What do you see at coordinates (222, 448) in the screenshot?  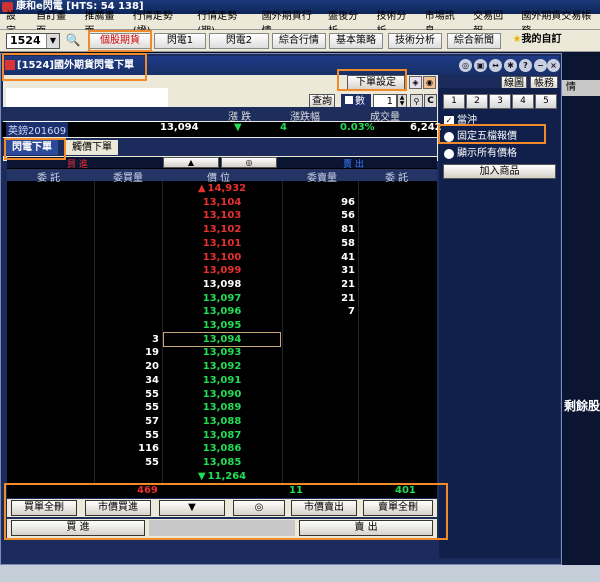 I see `price-cell: 13,086` at bounding box center [222, 448].